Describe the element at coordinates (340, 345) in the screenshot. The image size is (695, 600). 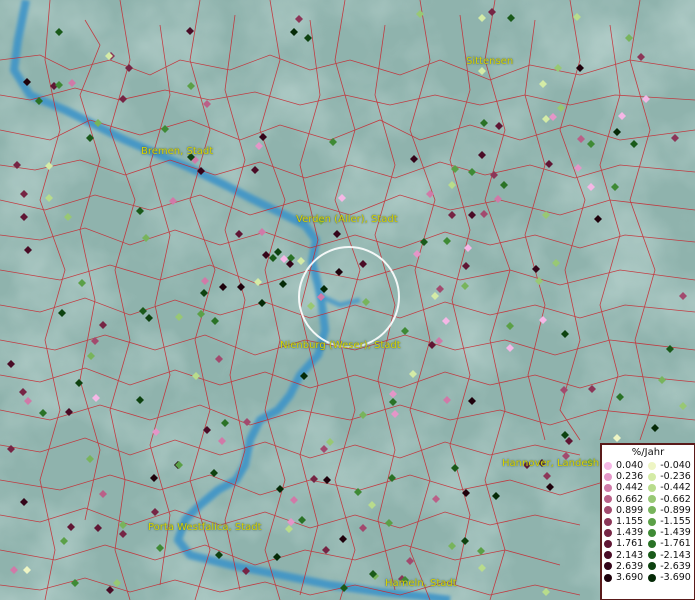
I see `label-nienburg: Nienburg (Weser), Stadt` at that location.